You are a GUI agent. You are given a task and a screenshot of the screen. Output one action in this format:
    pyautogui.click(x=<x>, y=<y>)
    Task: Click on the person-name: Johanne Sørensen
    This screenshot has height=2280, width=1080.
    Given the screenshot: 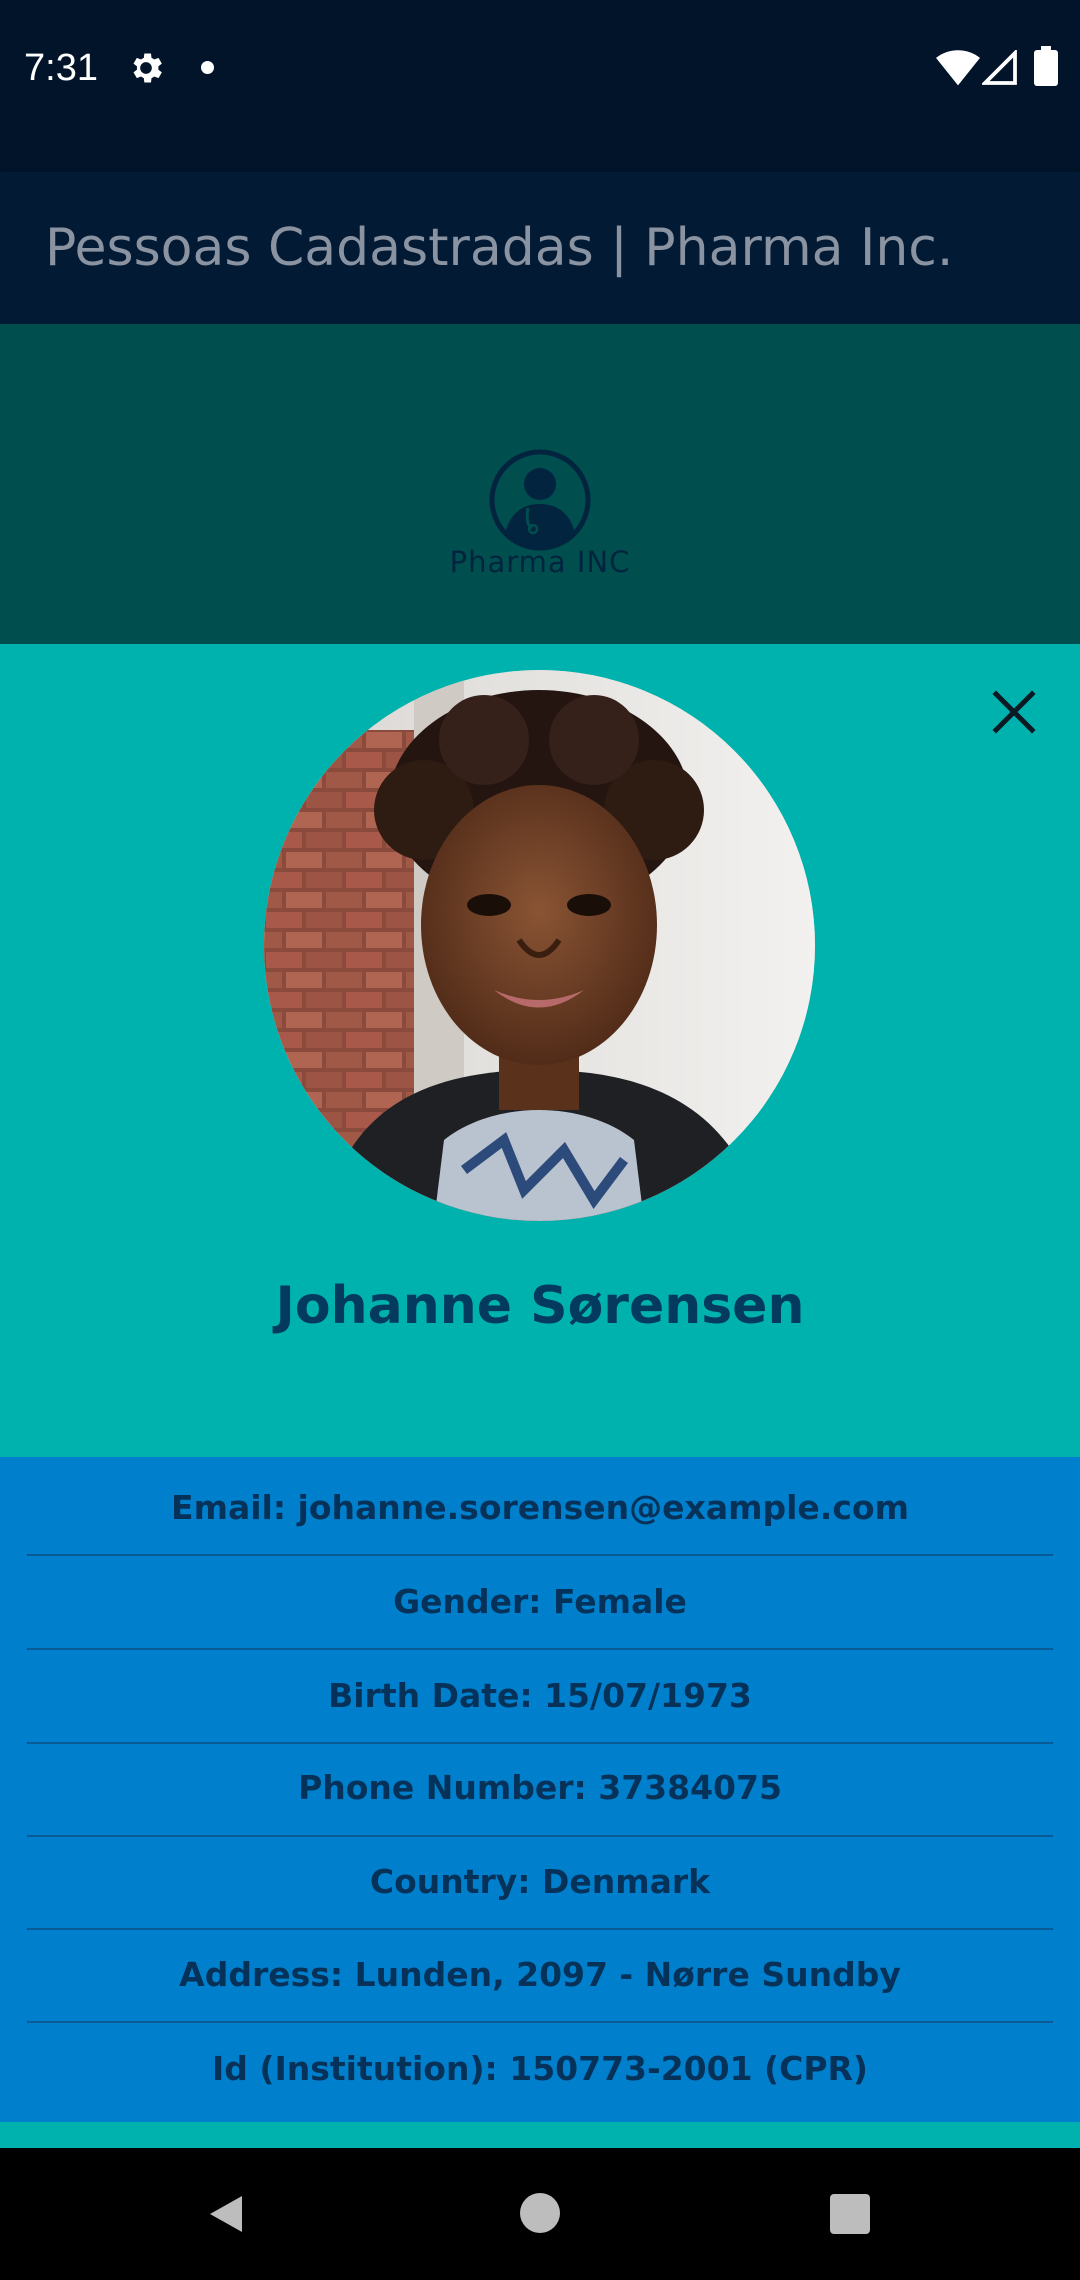 What is the action you would take?
    pyautogui.click(x=540, y=1306)
    